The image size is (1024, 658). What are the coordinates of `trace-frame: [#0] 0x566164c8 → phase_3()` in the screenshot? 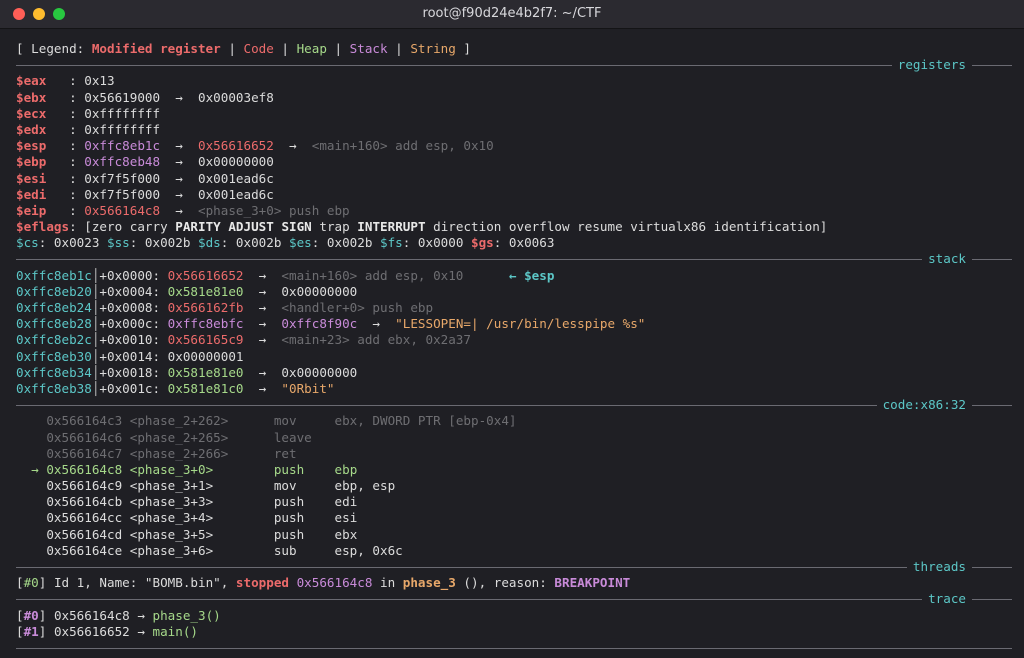 It's located at (118, 615).